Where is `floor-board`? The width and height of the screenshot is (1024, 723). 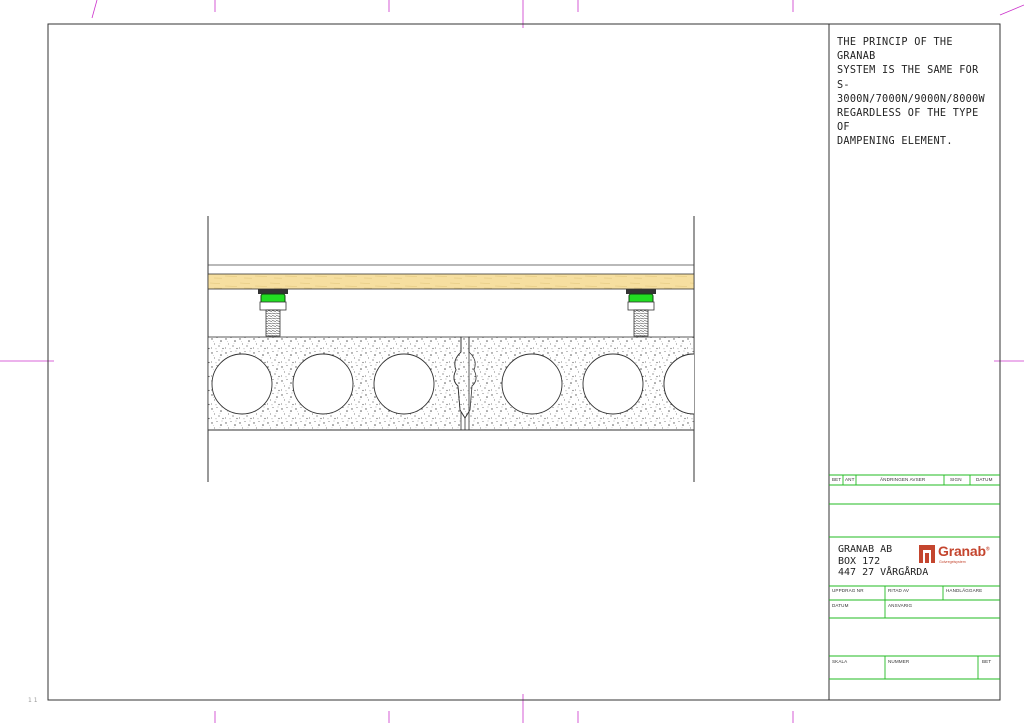 floor-board is located at coordinates (451, 281).